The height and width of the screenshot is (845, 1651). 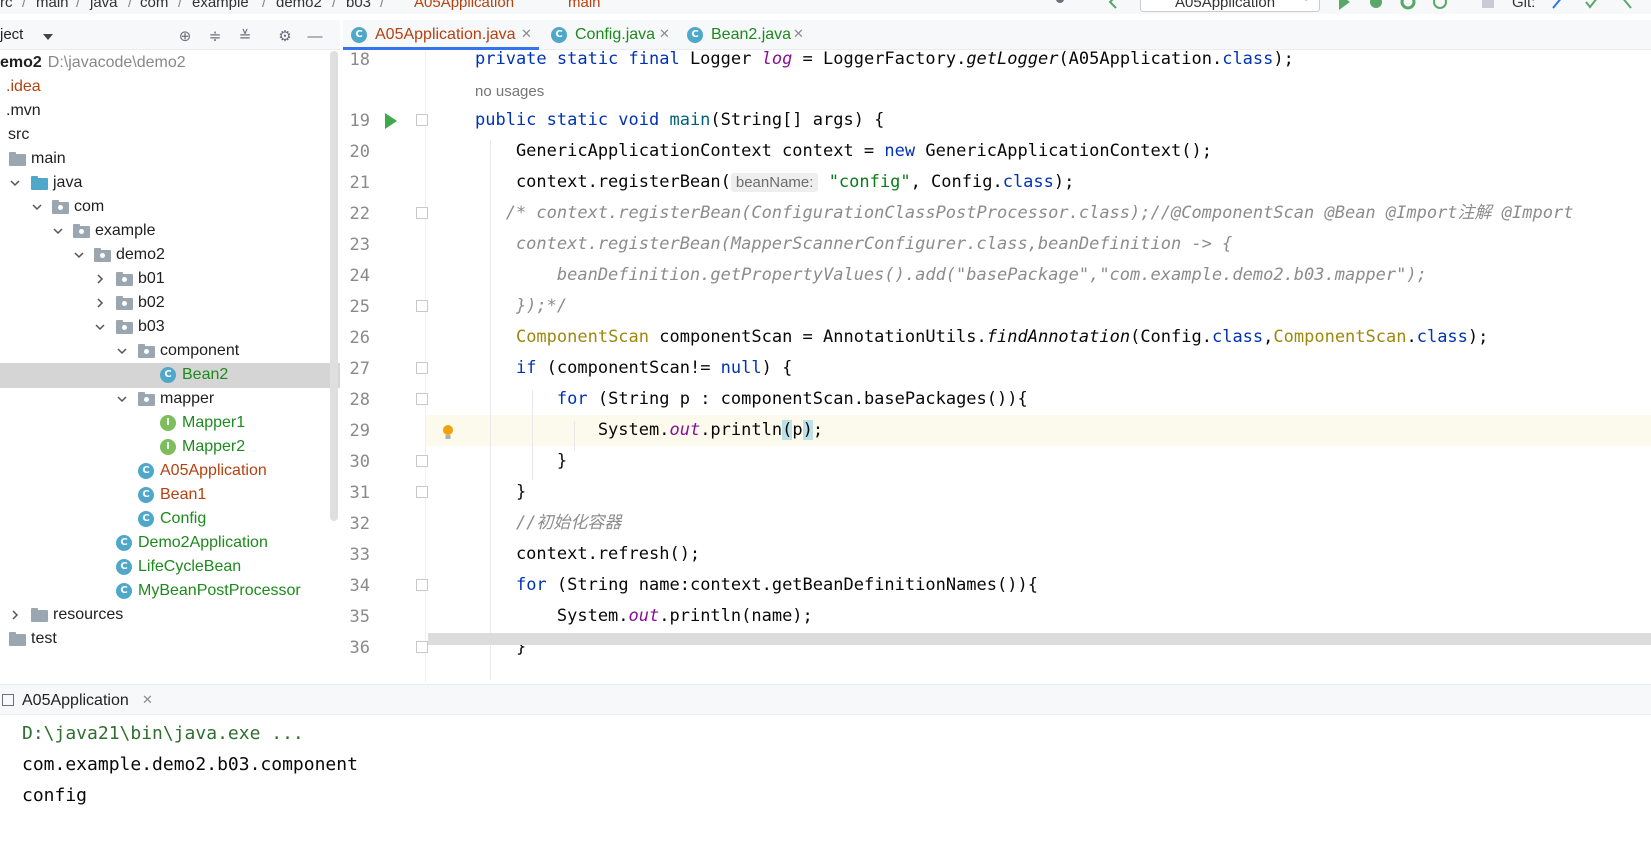 What do you see at coordinates (774, 182) in the screenshot?
I see `parameter-hint: beanName:` at bounding box center [774, 182].